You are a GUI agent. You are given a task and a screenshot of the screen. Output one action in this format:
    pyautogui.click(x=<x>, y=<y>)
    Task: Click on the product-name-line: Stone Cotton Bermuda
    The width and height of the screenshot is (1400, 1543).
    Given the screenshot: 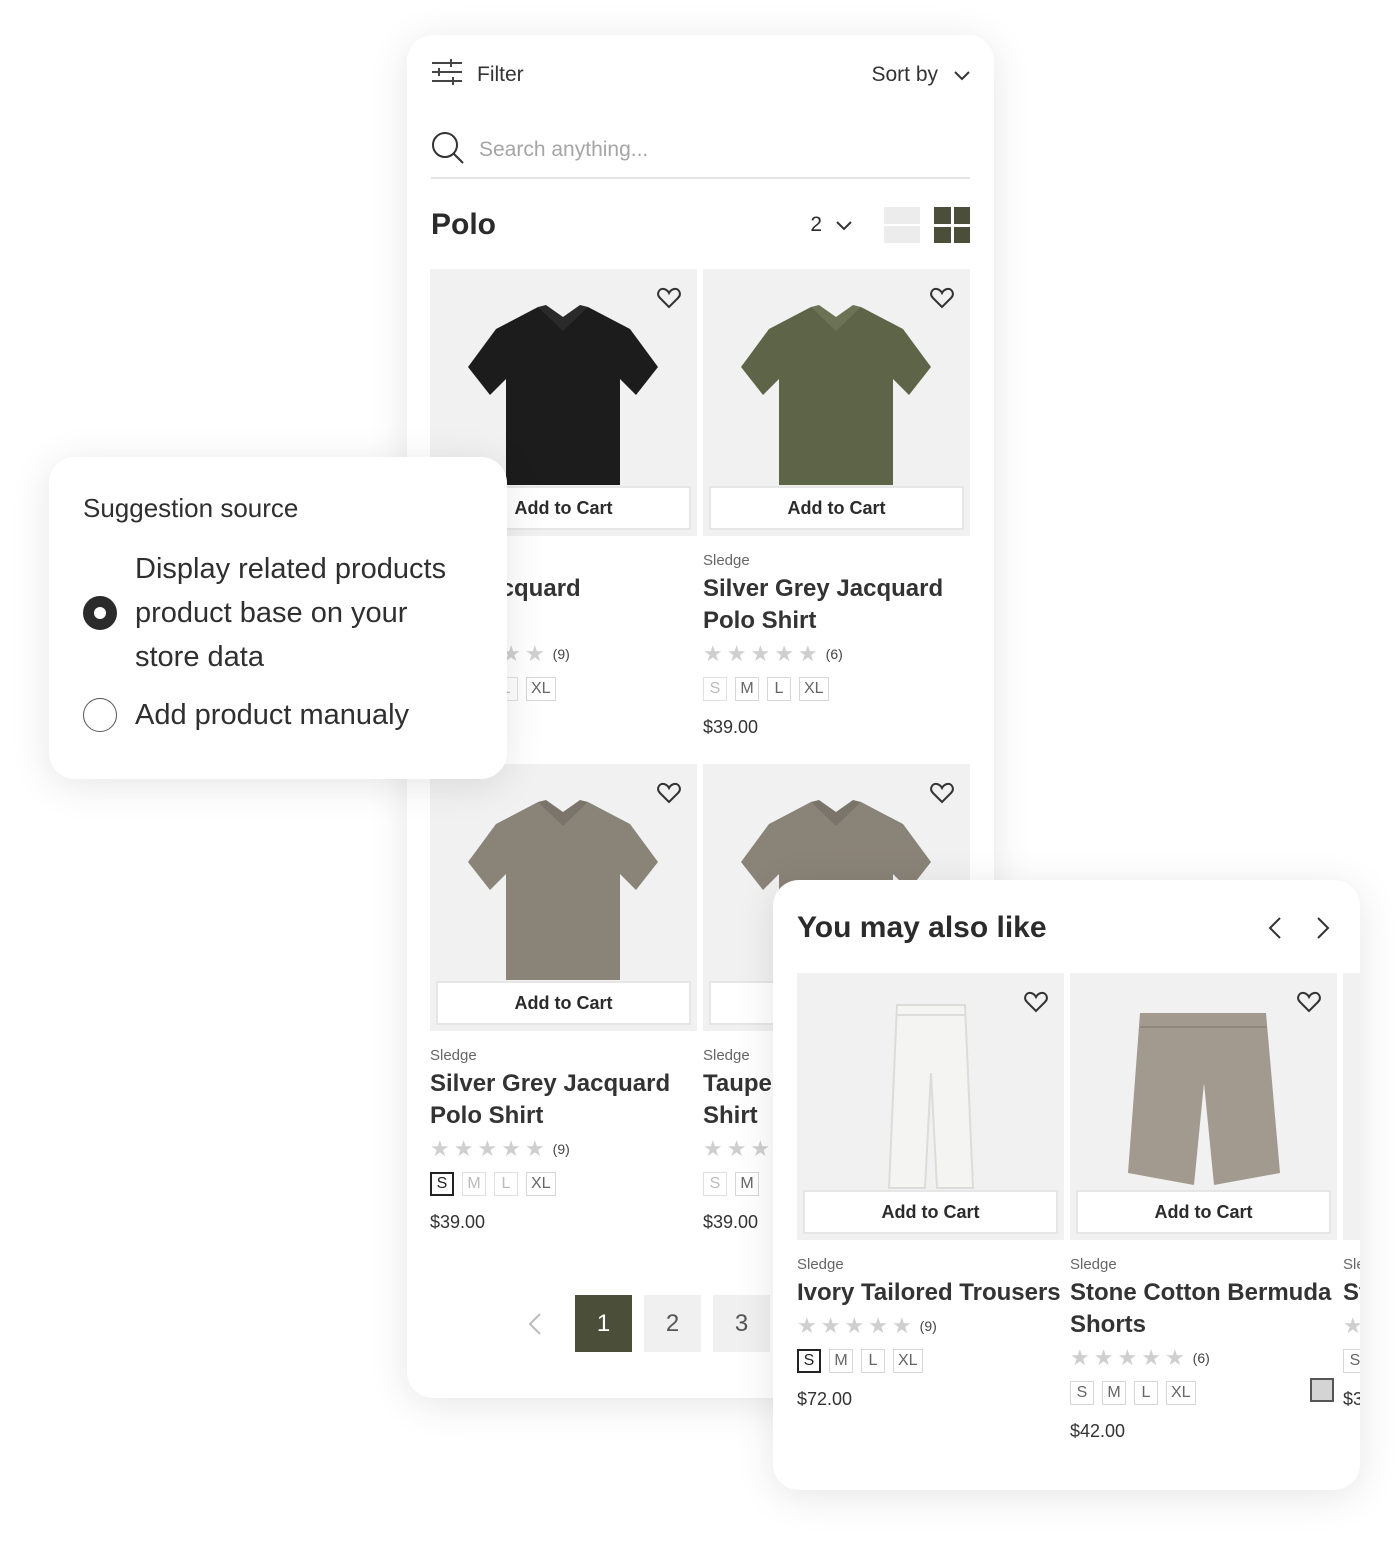 What is the action you would take?
    pyautogui.click(x=1201, y=1292)
    